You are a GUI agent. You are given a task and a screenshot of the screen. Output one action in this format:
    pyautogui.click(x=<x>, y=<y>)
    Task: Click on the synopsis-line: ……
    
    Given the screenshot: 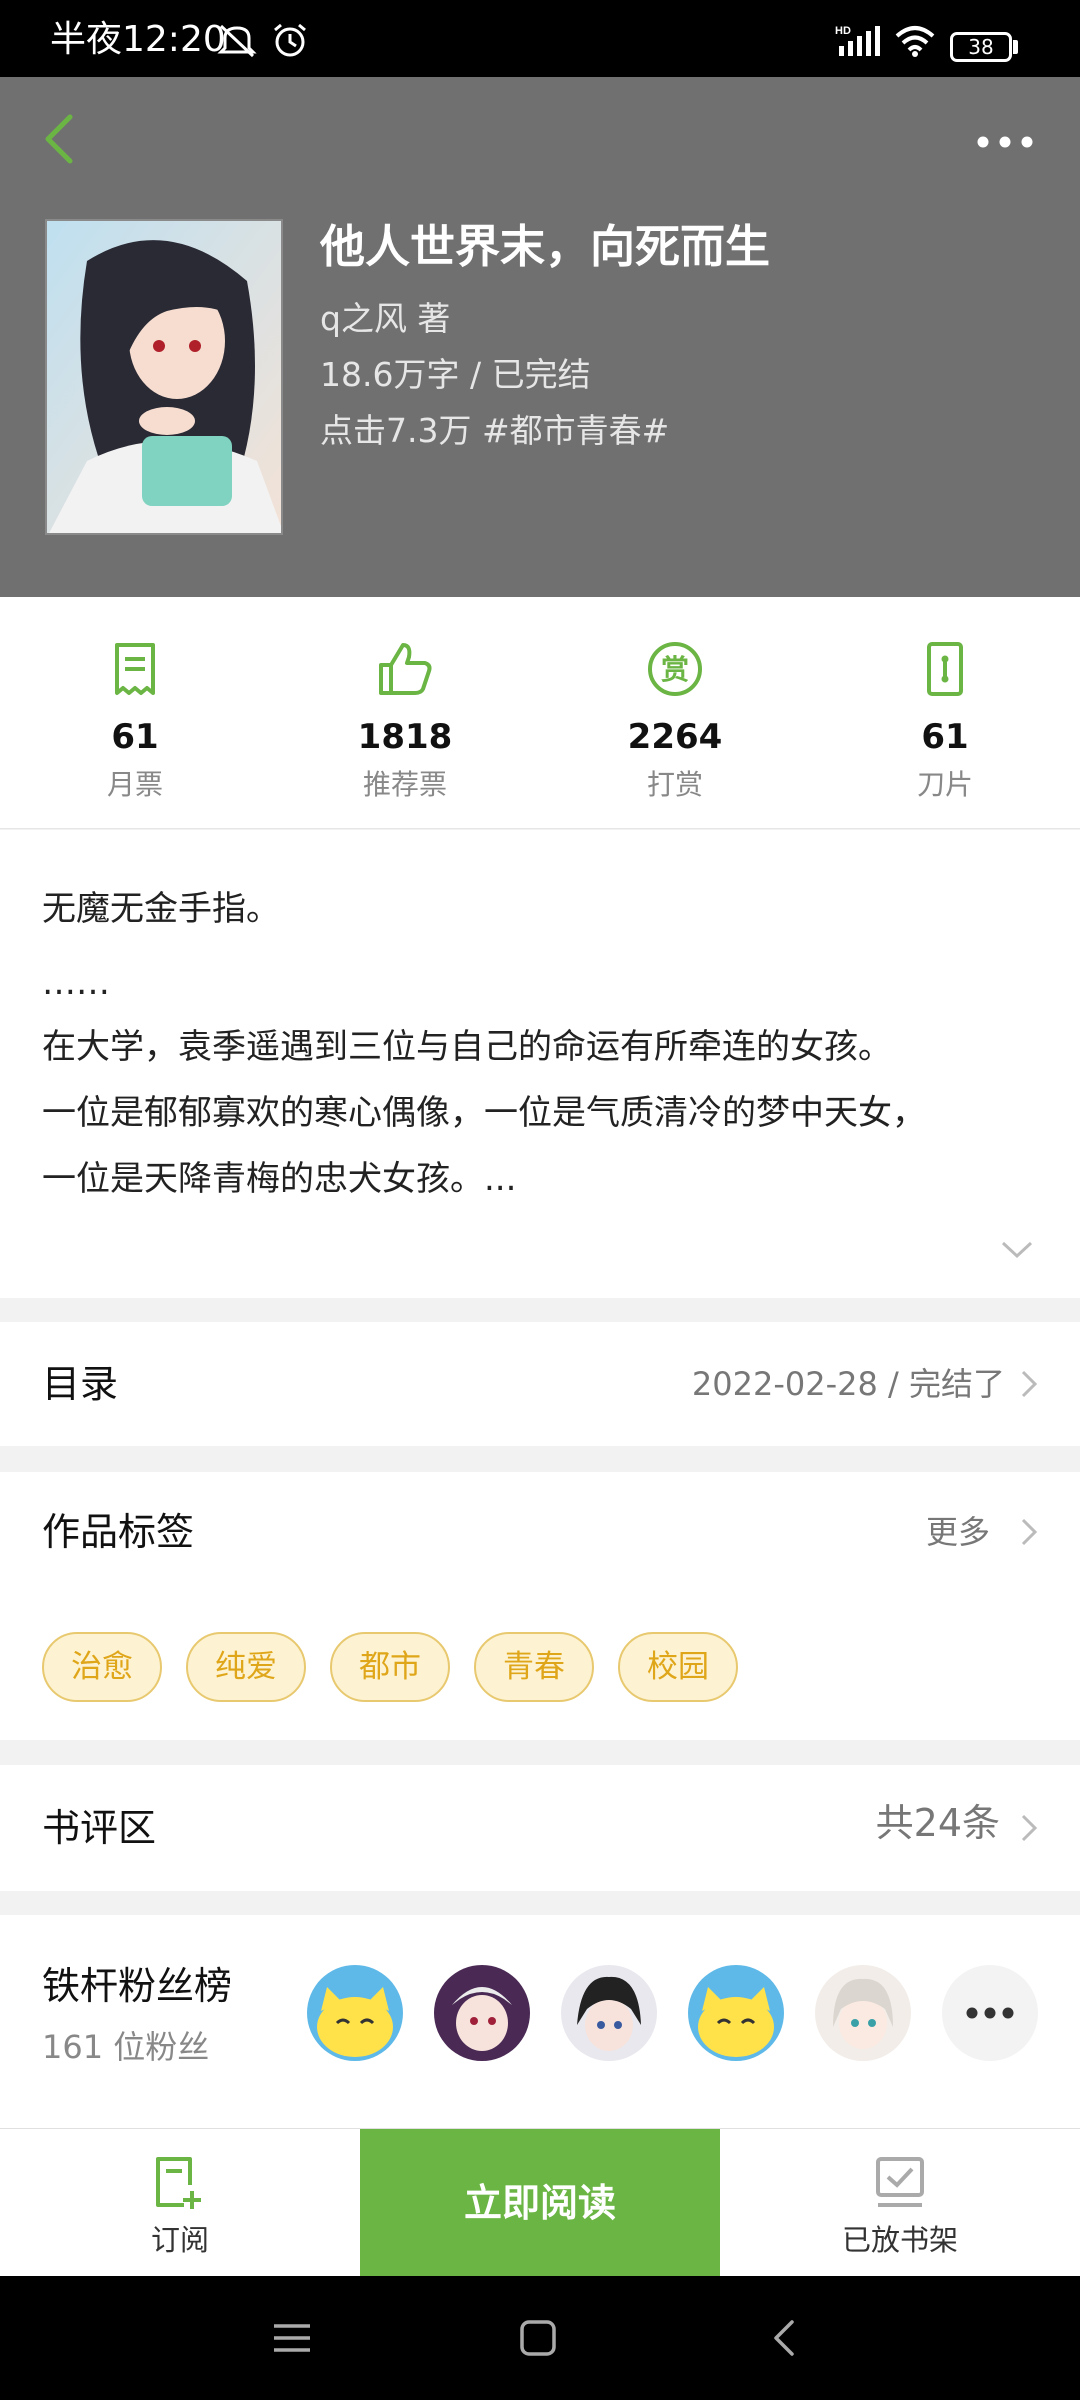 What is the action you would take?
    pyautogui.click(x=76, y=983)
    